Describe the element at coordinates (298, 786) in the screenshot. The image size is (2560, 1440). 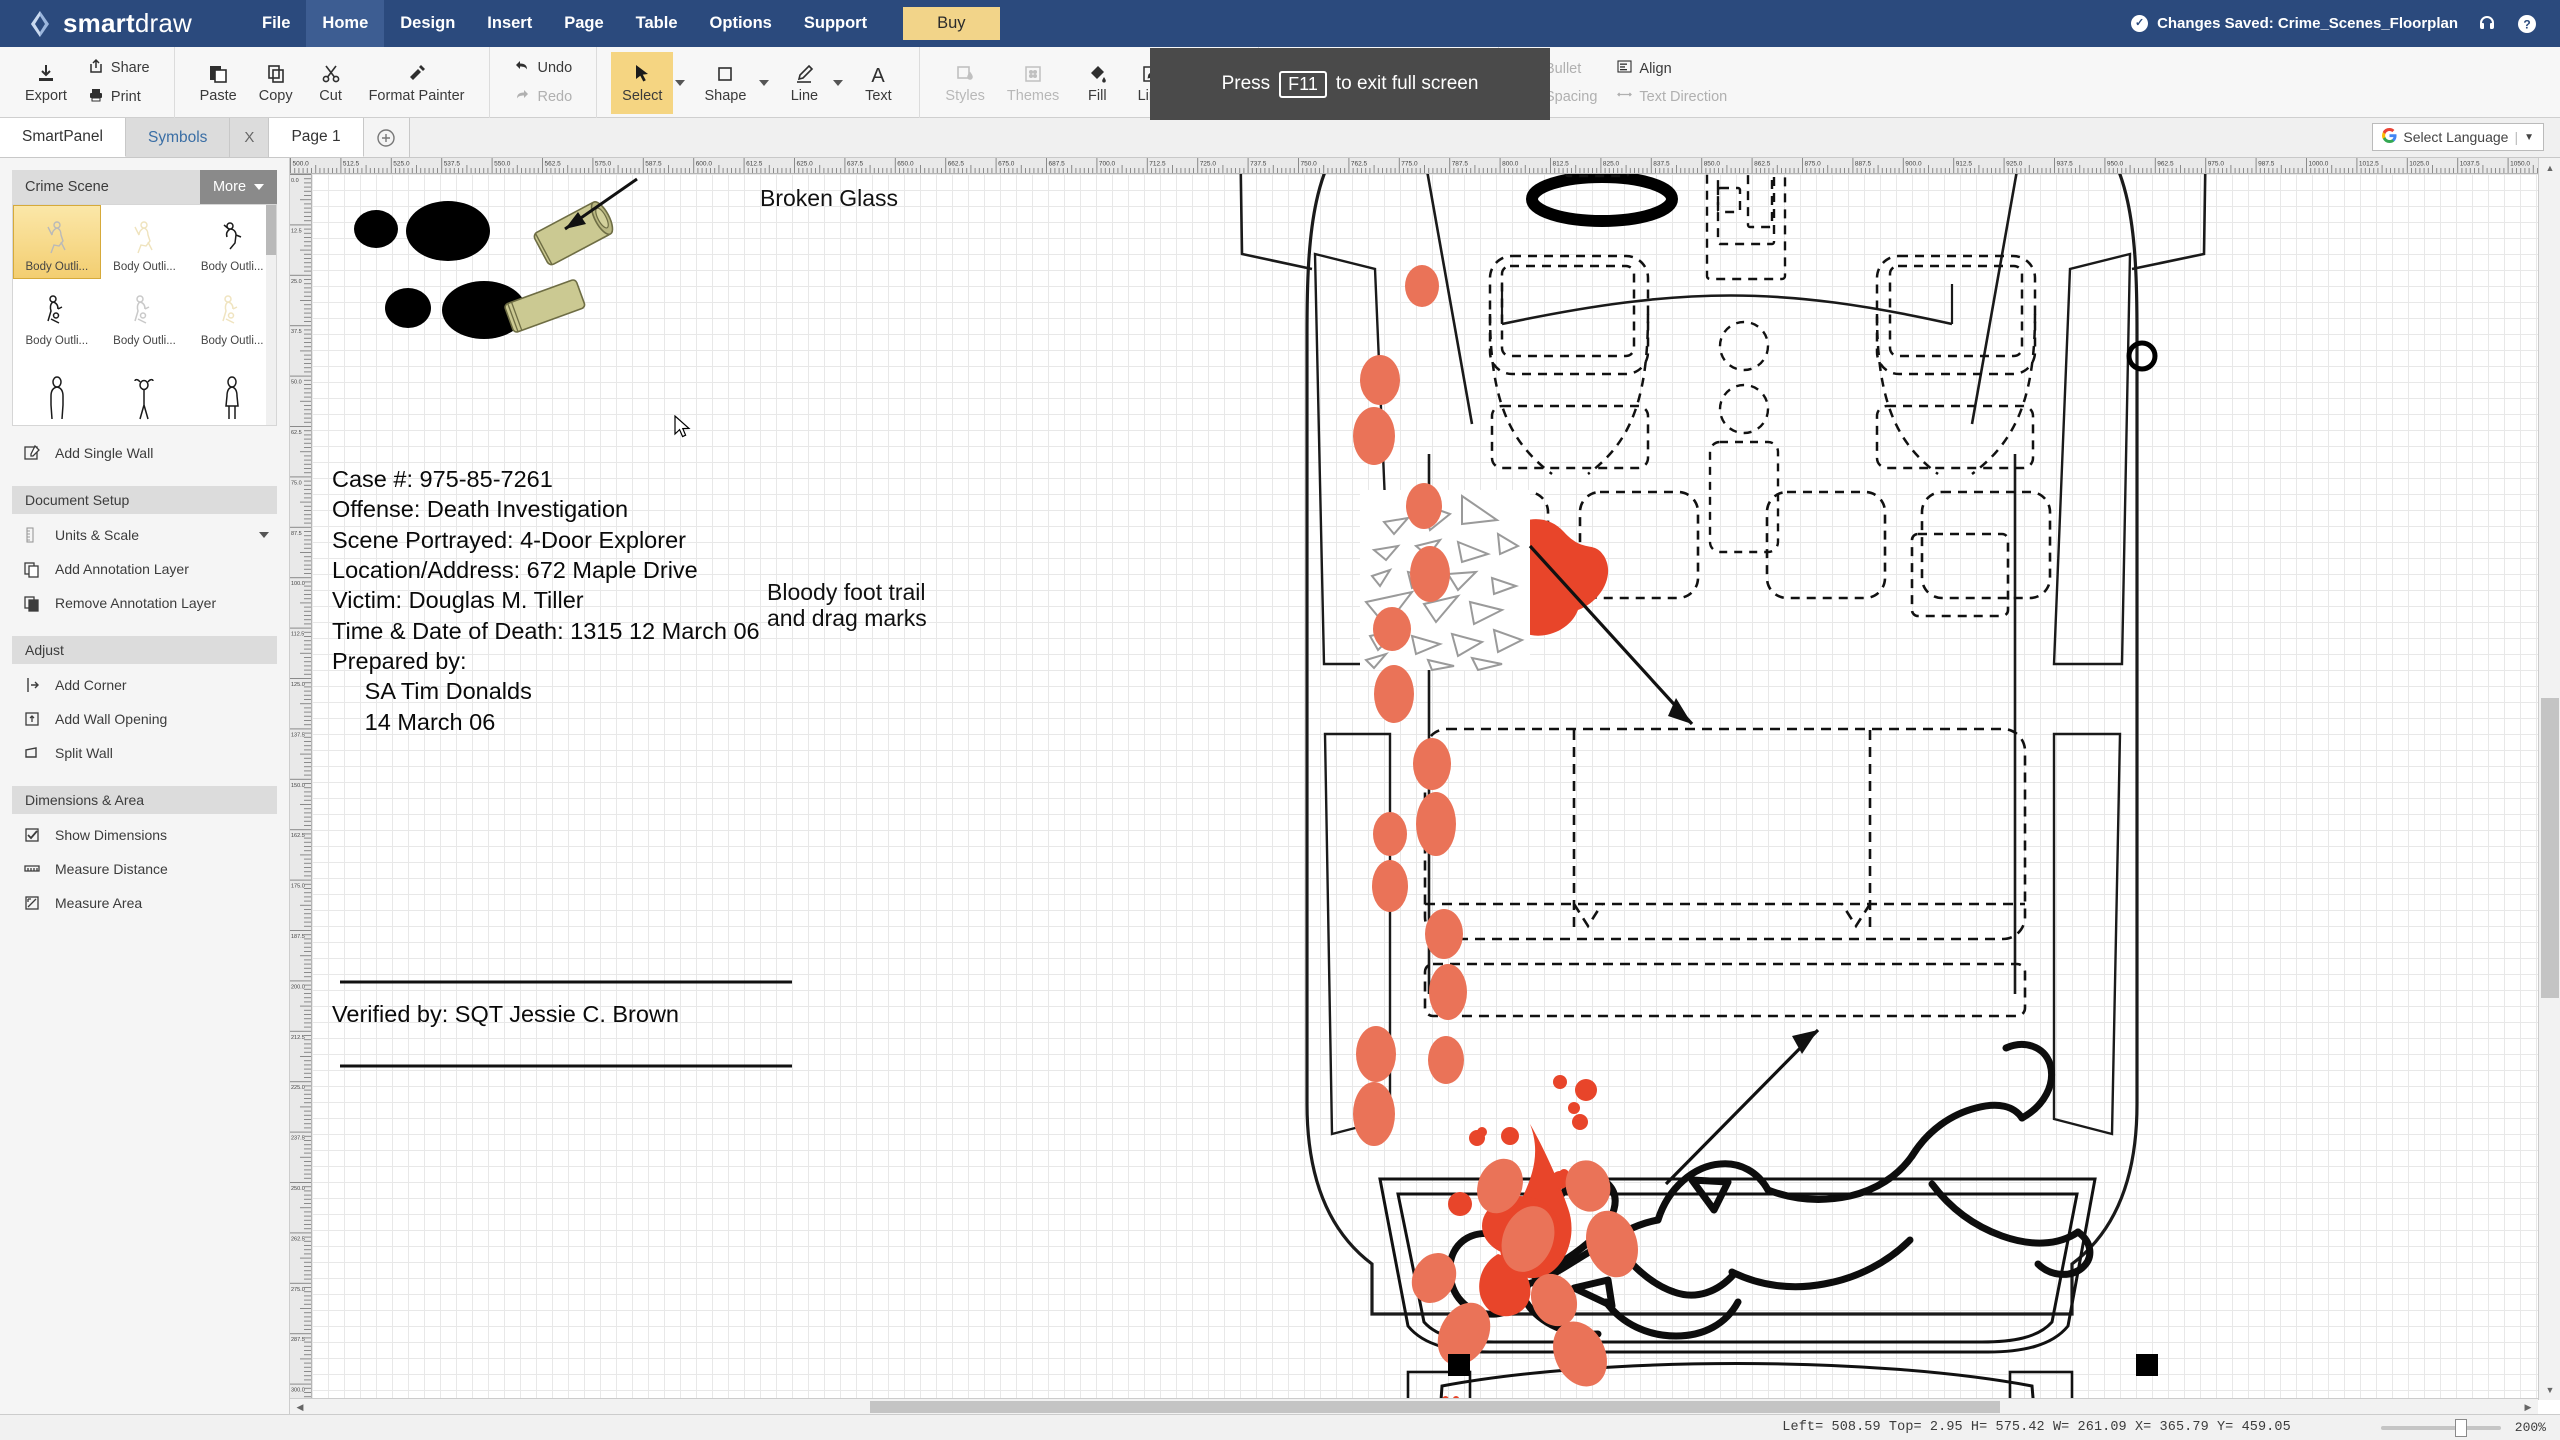
I see `svg-text: 150.0` at that location.